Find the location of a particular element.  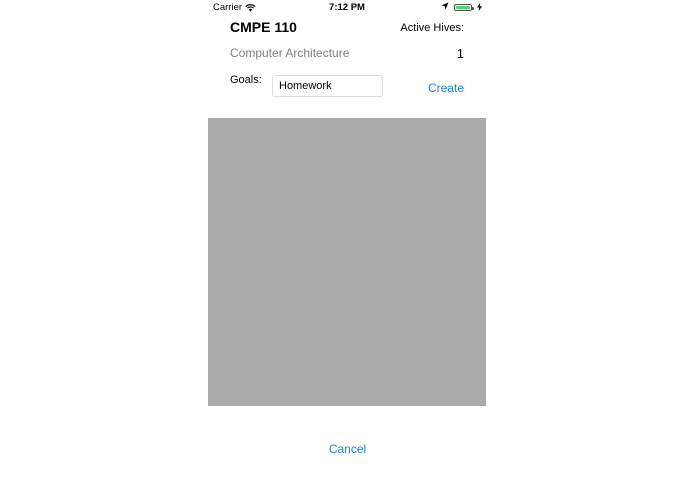

charging-bolt-icon is located at coordinates (479, 7).